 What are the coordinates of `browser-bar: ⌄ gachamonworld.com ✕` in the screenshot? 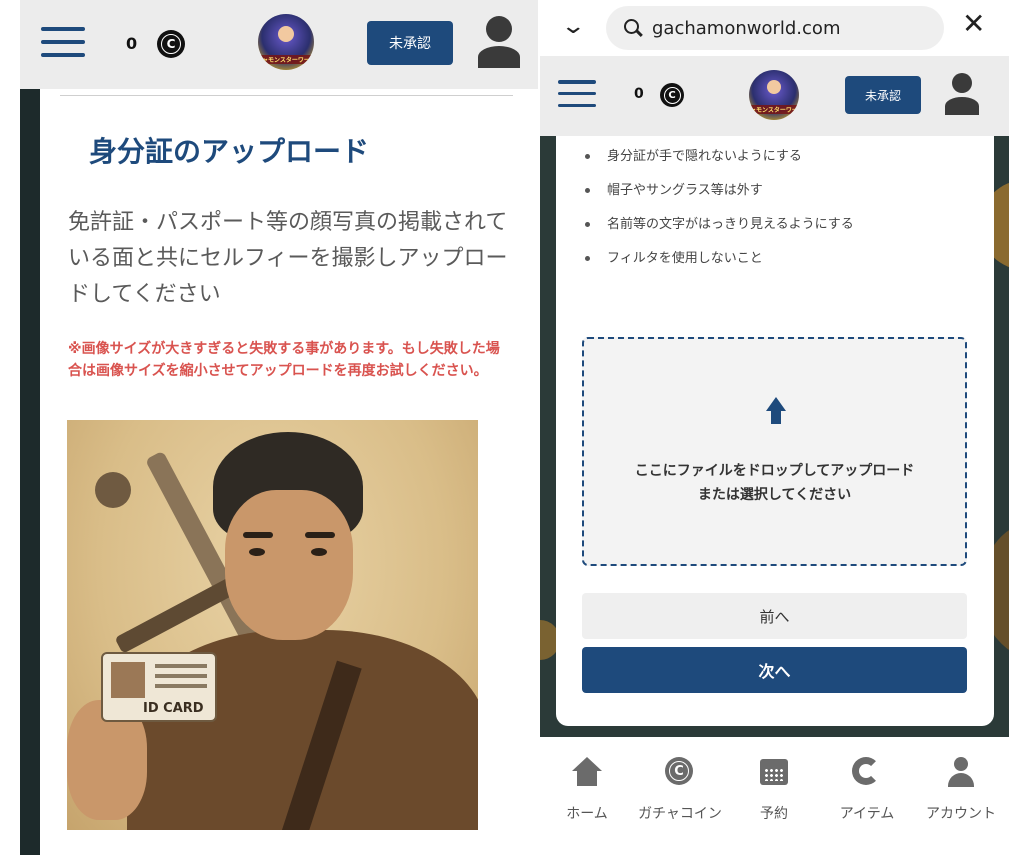 It's located at (774, 28).